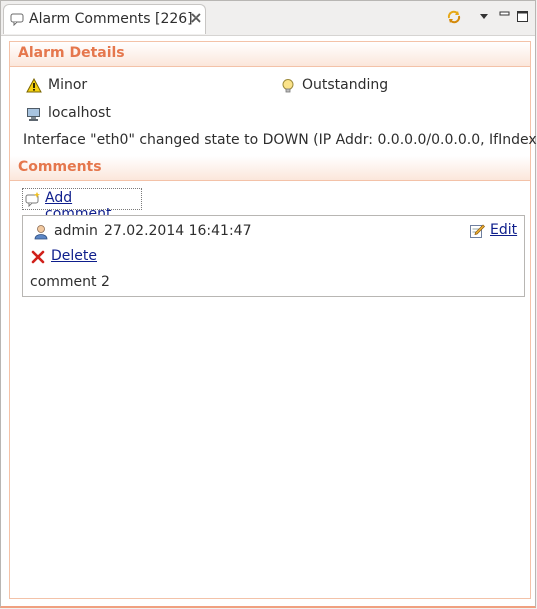 This screenshot has height=609, width=537. I want to click on add-comment-link: Add comment, so click(82, 205).